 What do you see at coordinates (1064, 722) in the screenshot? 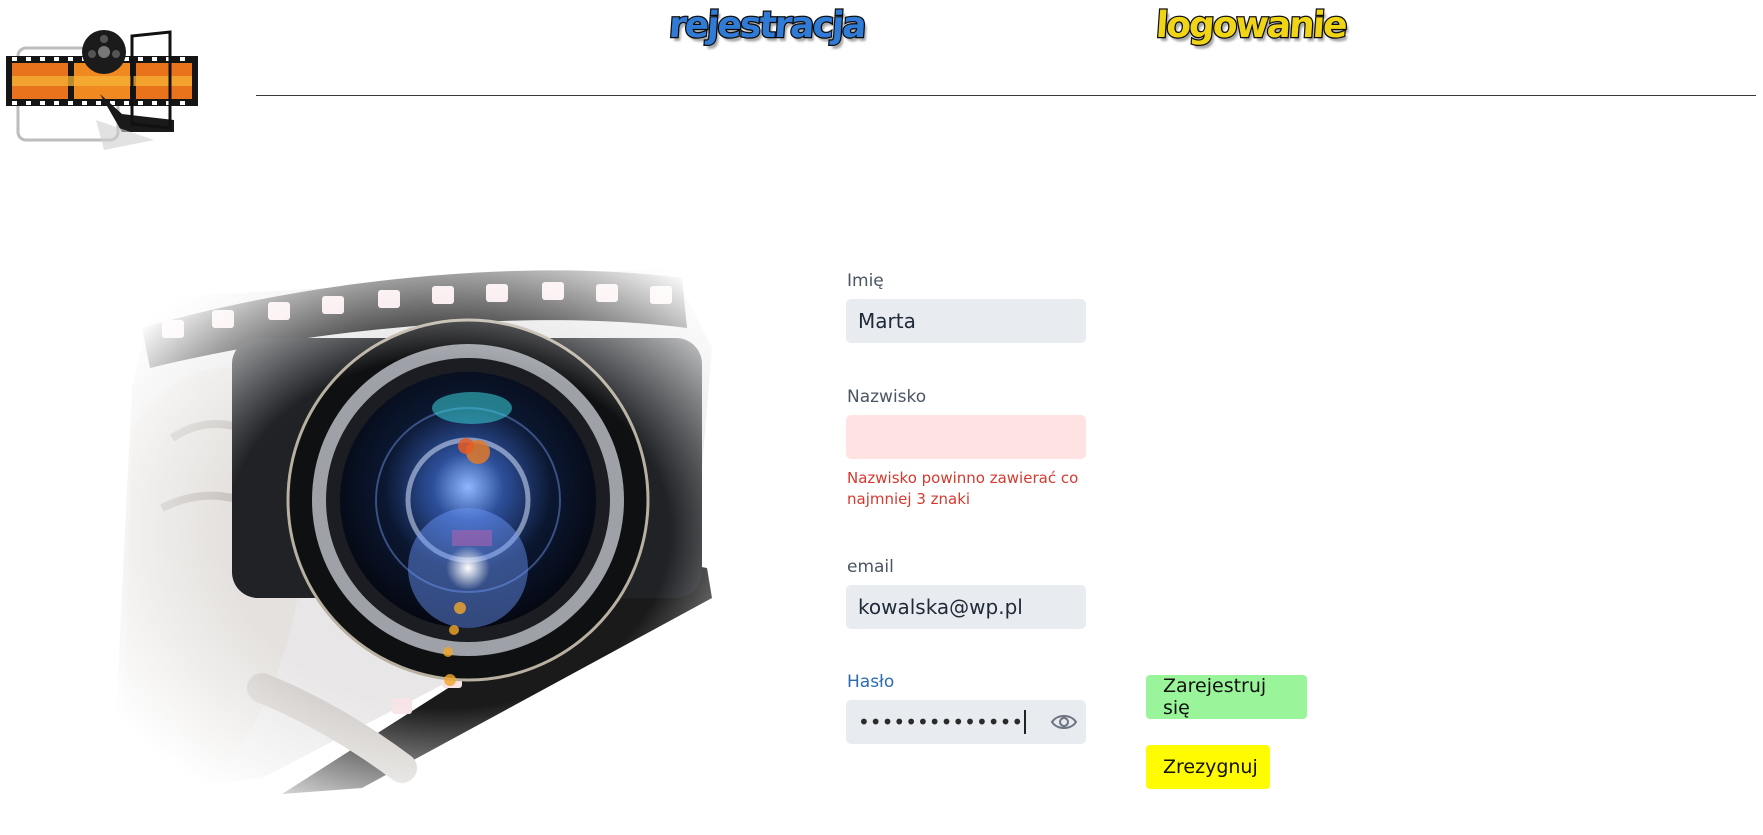
I see `eye-icon` at bounding box center [1064, 722].